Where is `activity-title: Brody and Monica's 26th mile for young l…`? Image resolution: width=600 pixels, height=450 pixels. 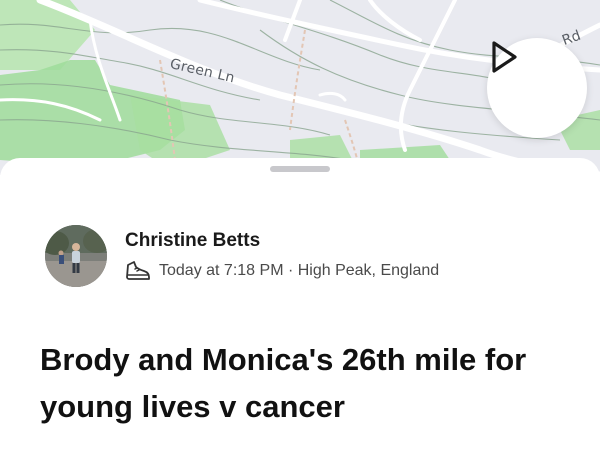
activity-title: Brody and Monica's 26th mile for young l… is located at coordinates (283, 383).